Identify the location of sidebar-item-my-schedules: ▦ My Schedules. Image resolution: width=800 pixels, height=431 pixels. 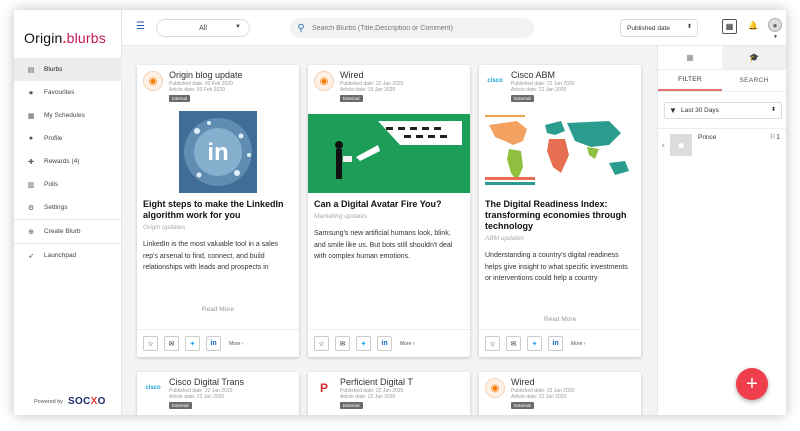
(68, 115).